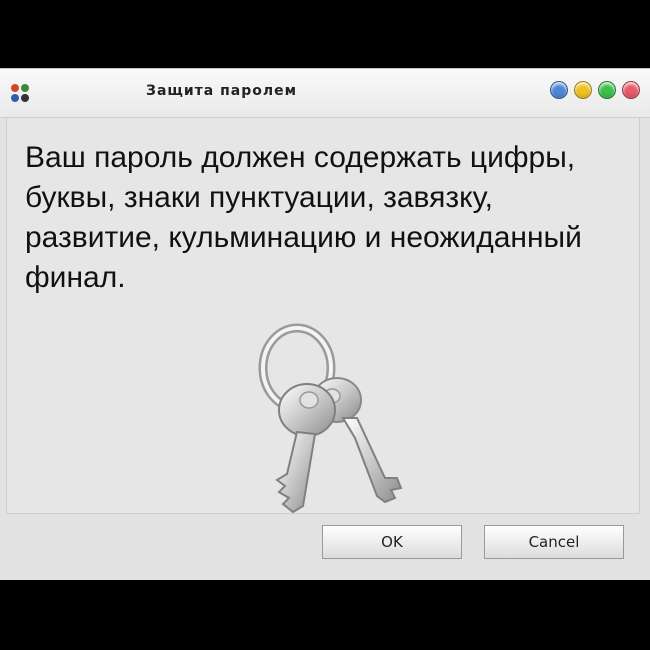 The height and width of the screenshot is (650, 650). I want to click on keys-icon, so click(330, 418).